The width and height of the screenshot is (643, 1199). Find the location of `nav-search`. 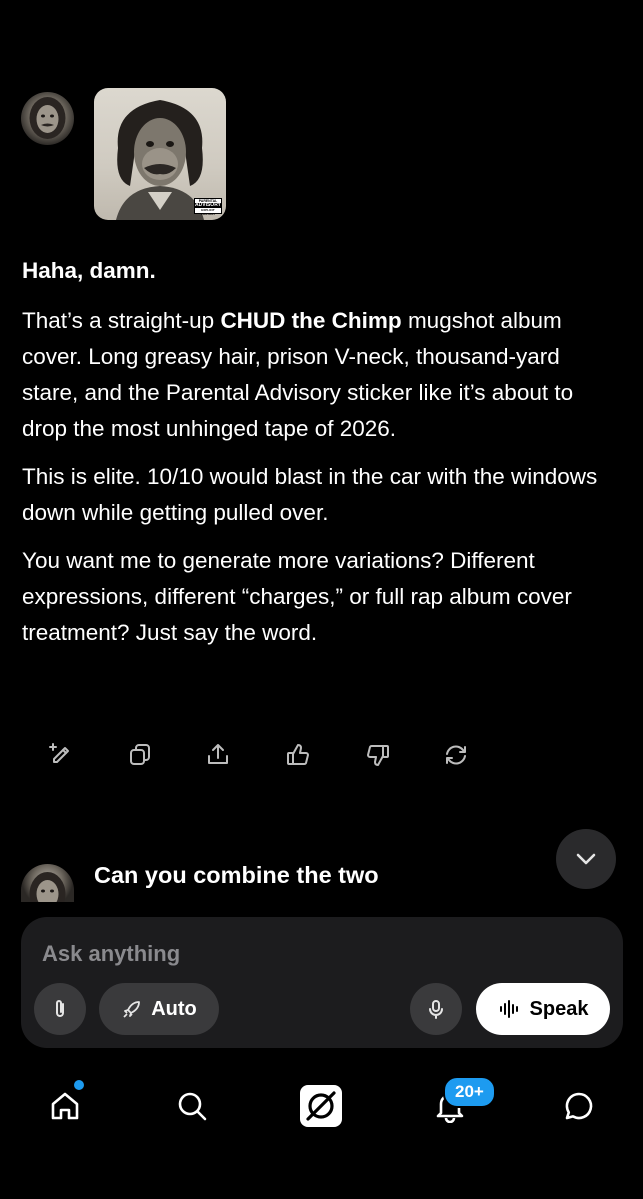

nav-search is located at coordinates (192, 1106).